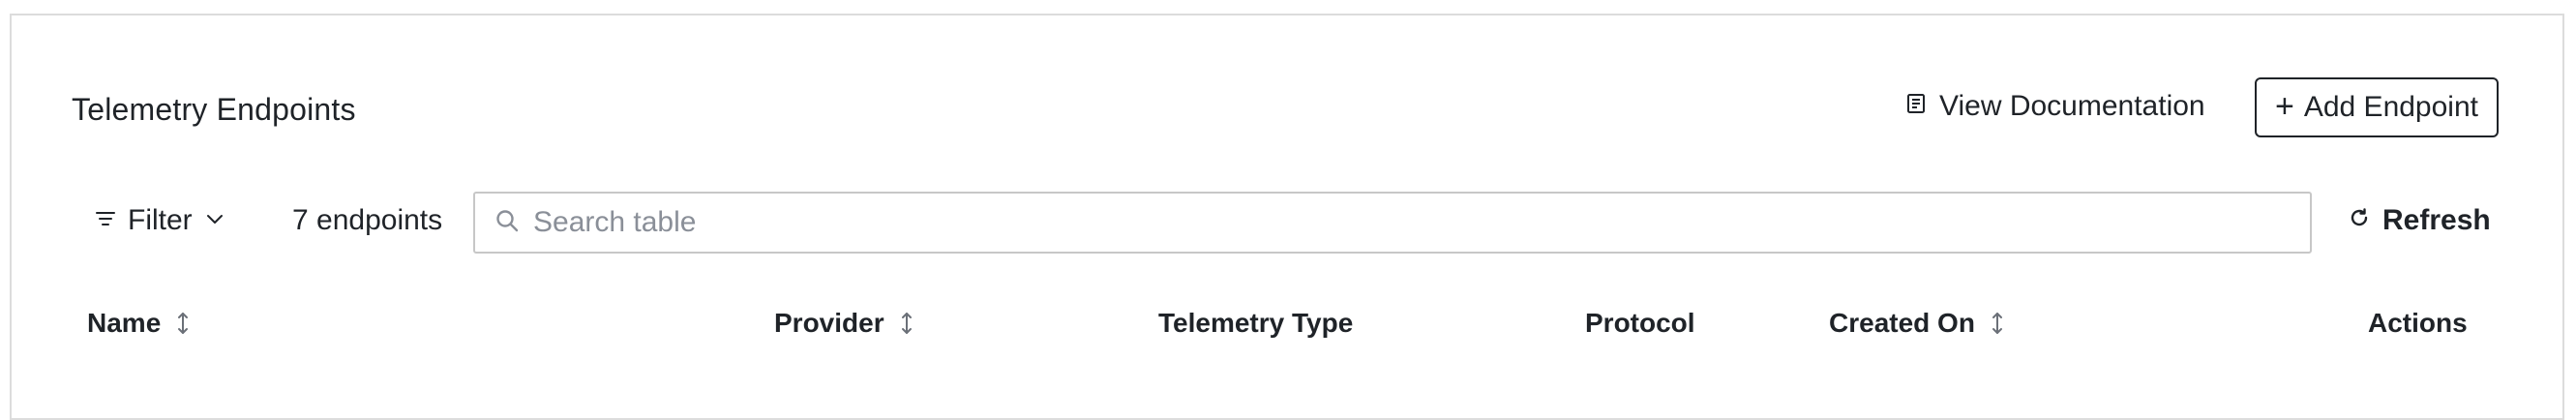 The height and width of the screenshot is (420, 2576). I want to click on chevron-down-icon, so click(214, 221).